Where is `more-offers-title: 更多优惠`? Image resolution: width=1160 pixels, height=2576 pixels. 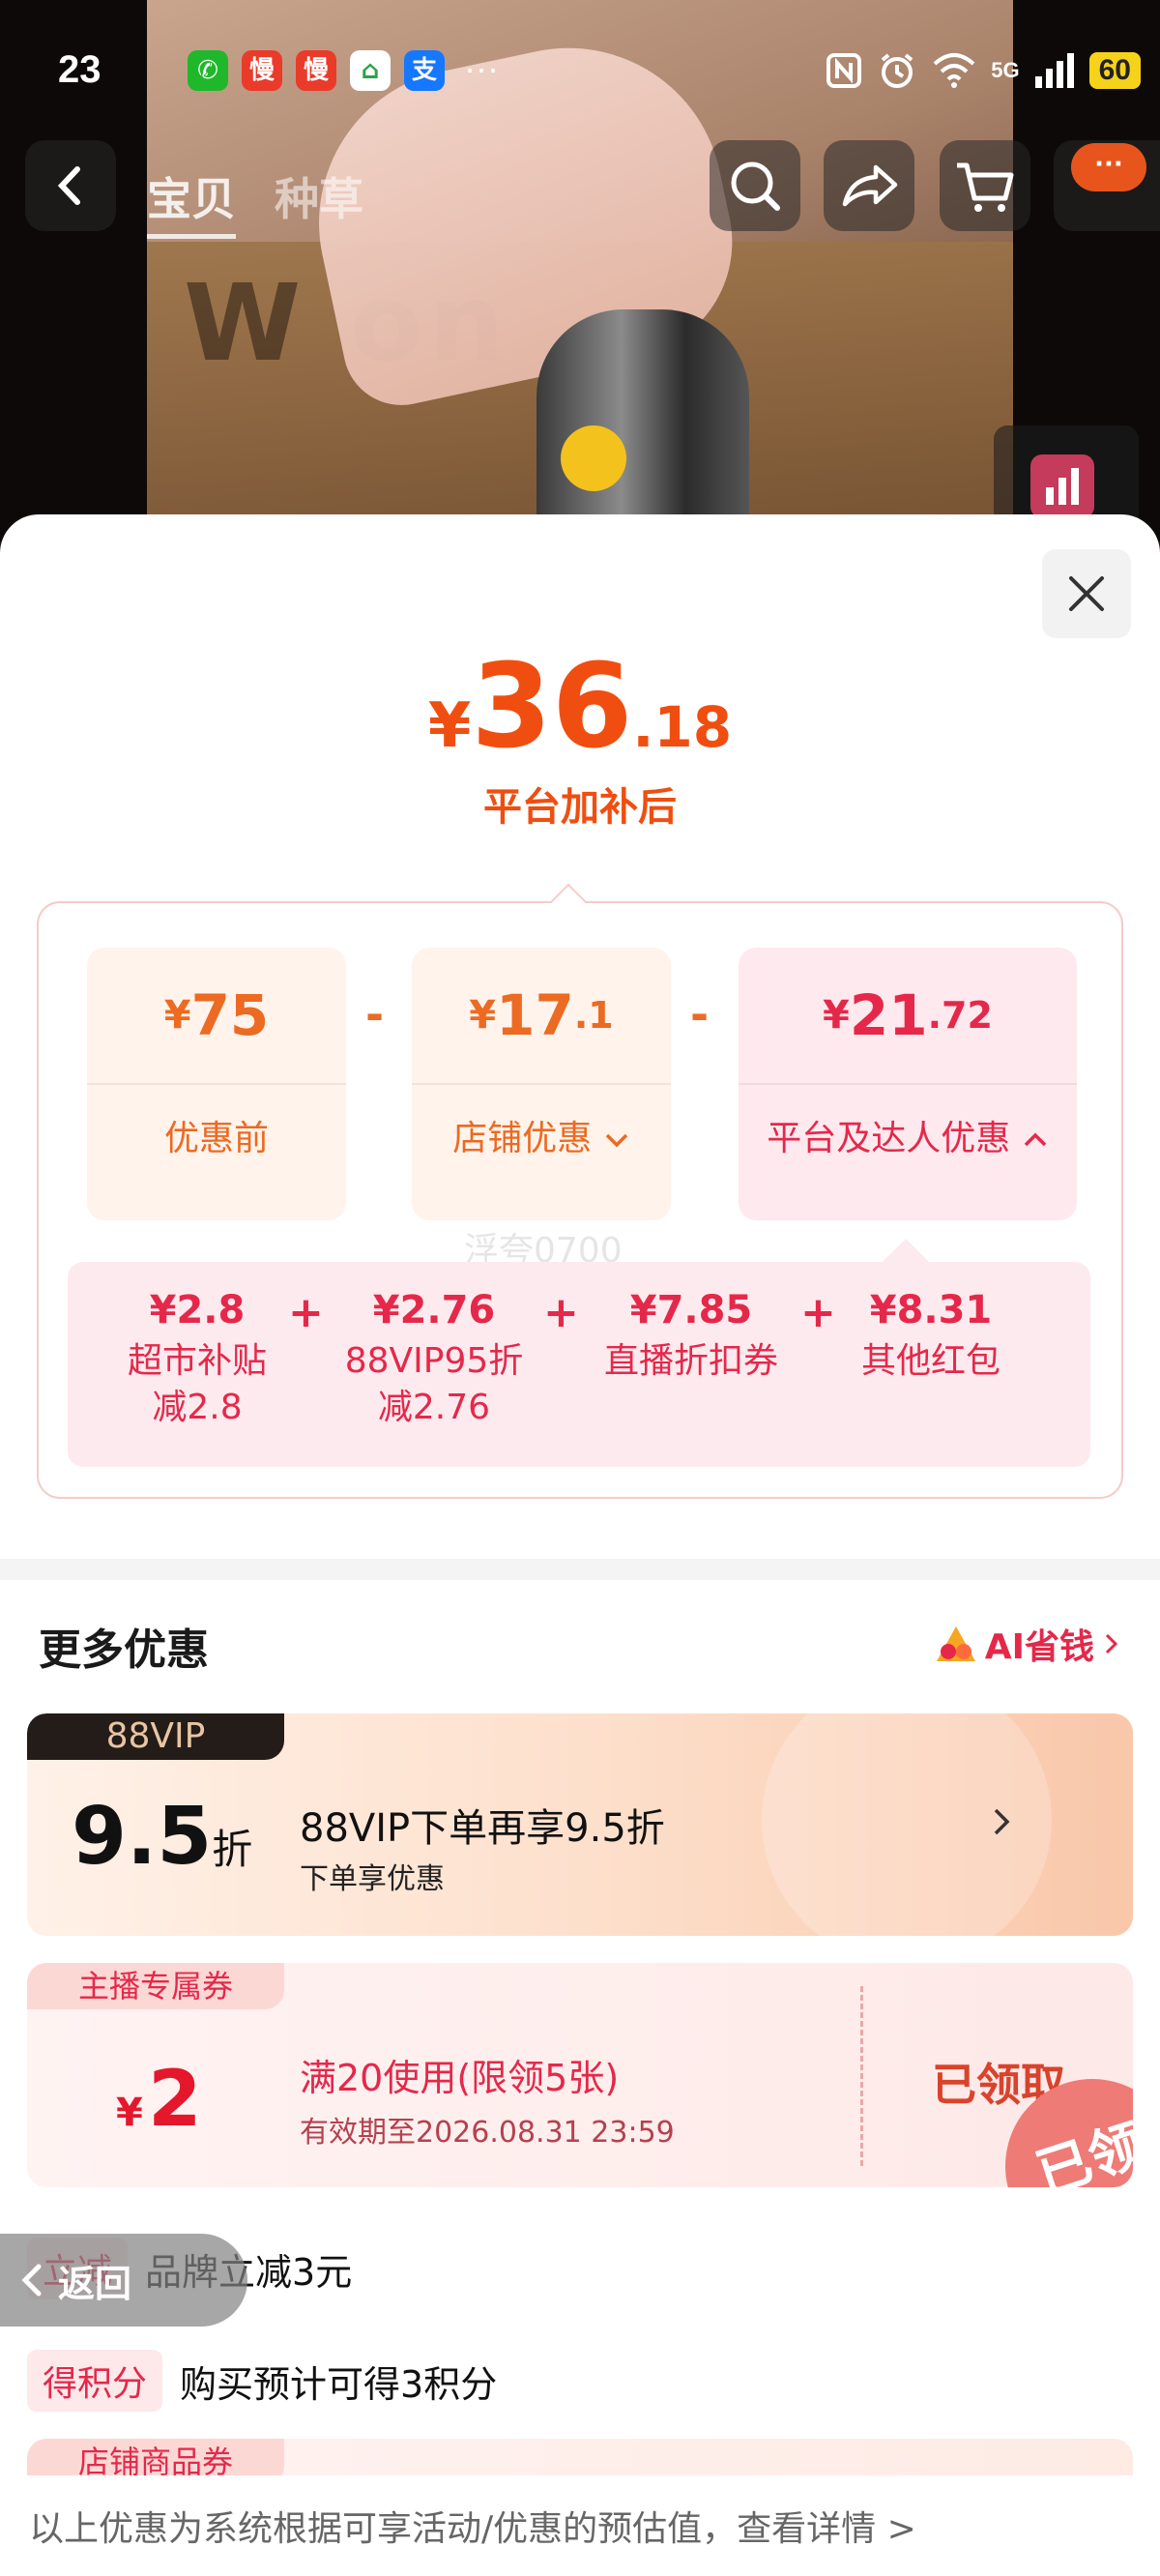
more-offers-title: 更多优惠 is located at coordinates (124, 1650).